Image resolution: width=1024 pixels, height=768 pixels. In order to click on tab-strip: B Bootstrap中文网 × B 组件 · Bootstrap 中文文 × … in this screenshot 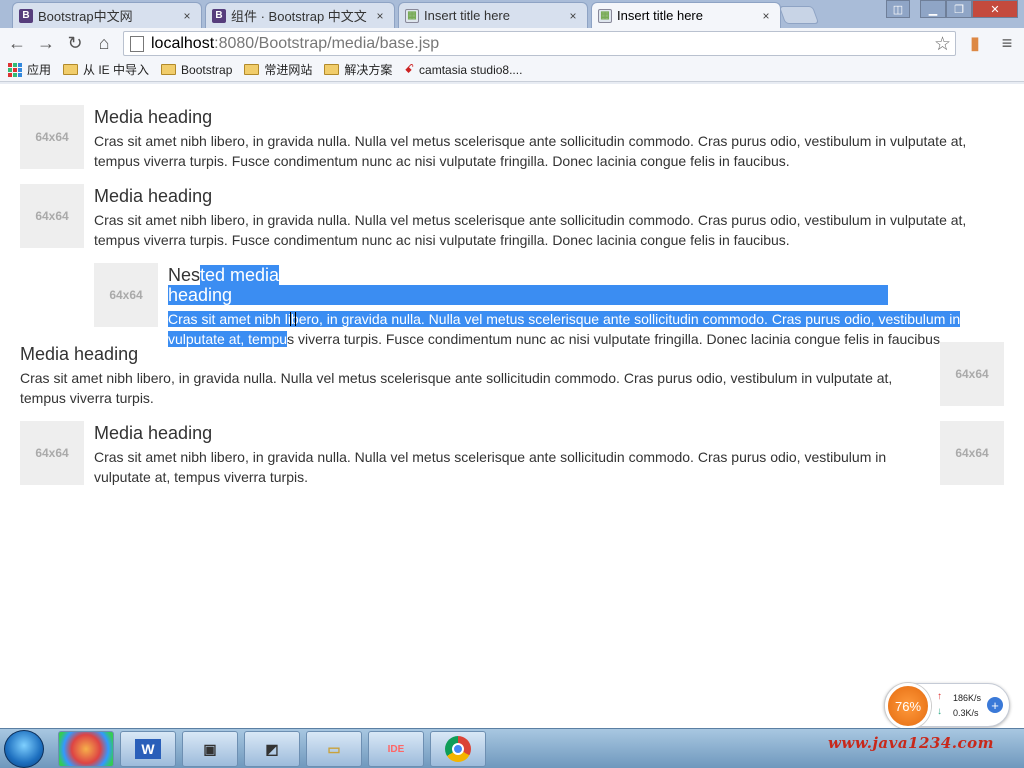, I will do `click(512, 14)`.